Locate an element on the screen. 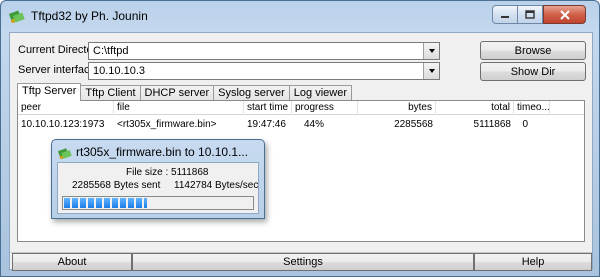 This screenshot has height=277, width=600. browse-button: Browse is located at coordinates (533, 50).